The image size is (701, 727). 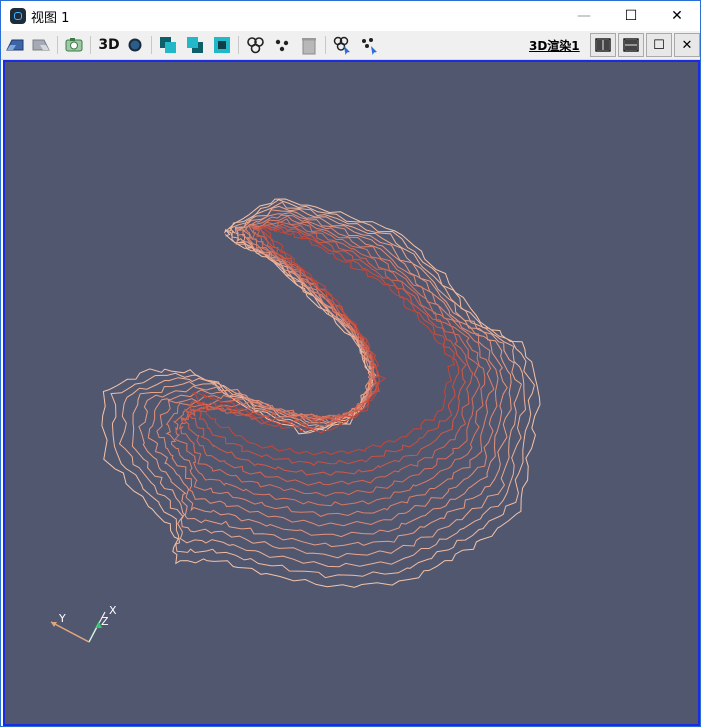 What do you see at coordinates (309, 45) in the screenshot?
I see `delete-selection-icon` at bounding box center [309, 45].